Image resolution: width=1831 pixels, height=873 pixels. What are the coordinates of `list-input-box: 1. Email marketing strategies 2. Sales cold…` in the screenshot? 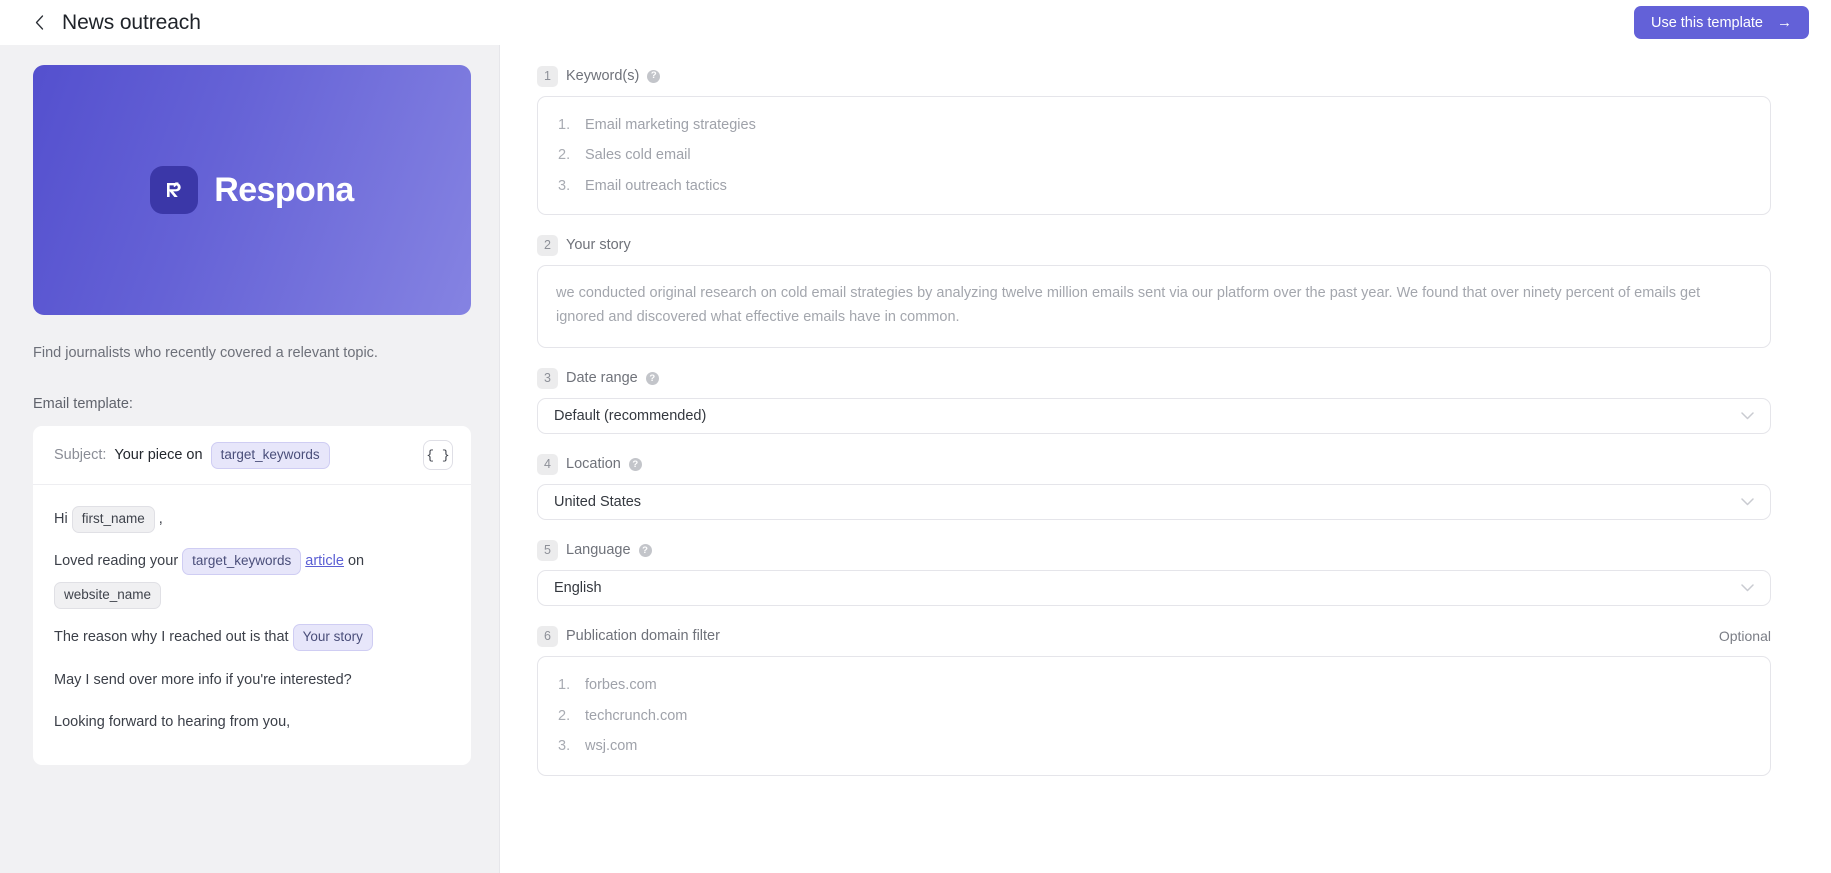 It's located at (1154, 156).